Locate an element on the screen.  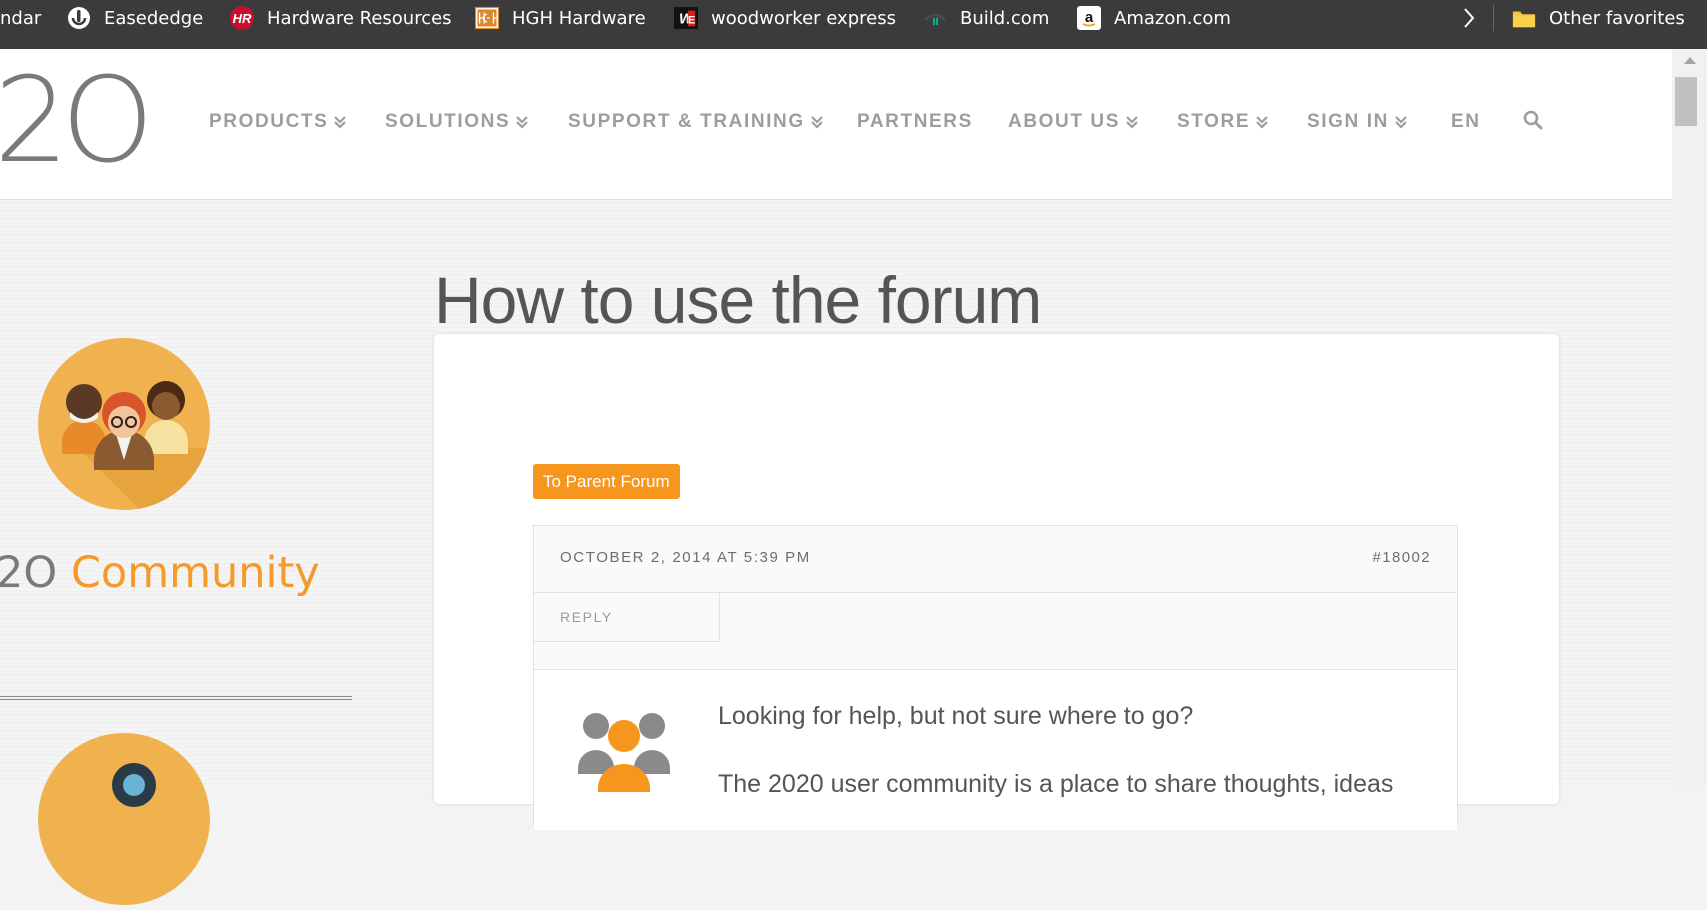
bookmark-label: Hardware Resources is located at coordinates (359, 18).